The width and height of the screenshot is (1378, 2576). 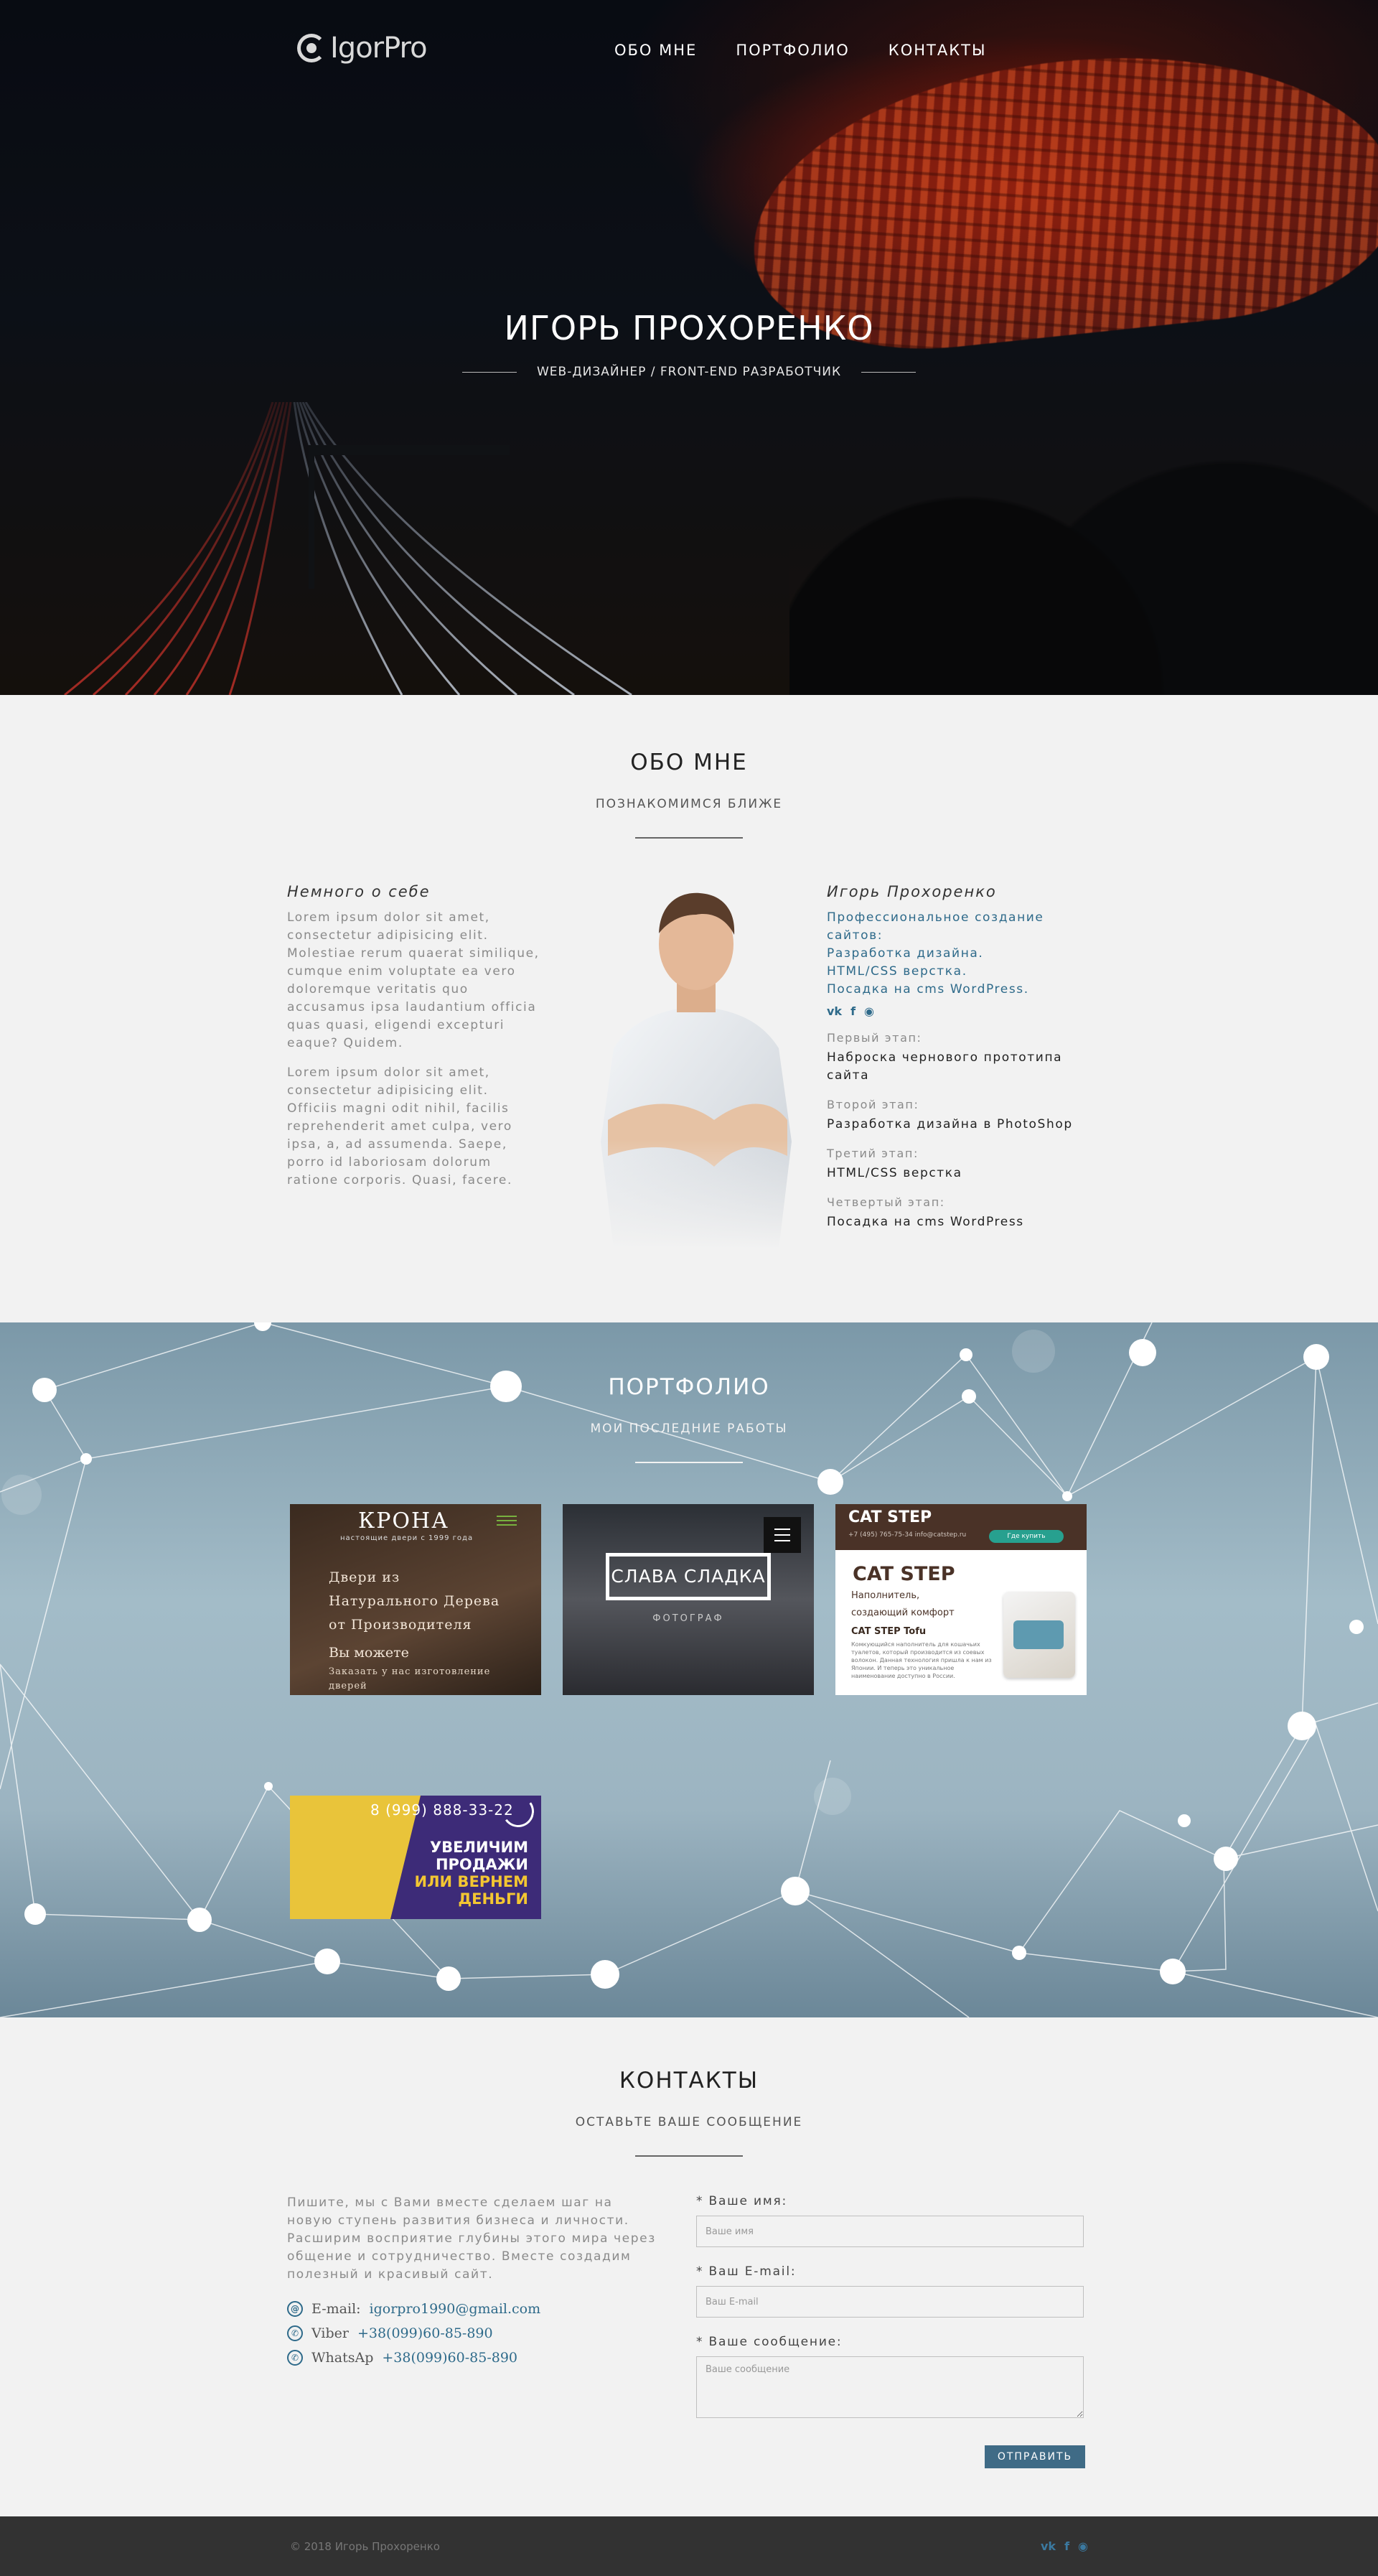 What do you see at coordinates (938, 50) in the screenshot?
I see `menu-item-contacts: КОНТАКТЫ` at bounding box center [938, 50].